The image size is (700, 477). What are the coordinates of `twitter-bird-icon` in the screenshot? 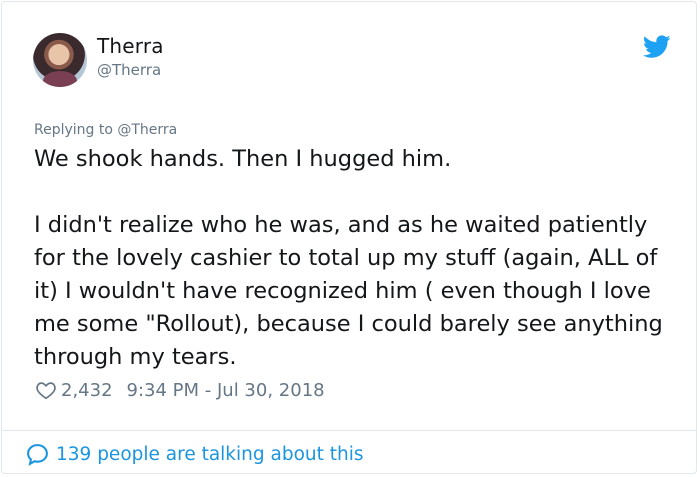 It's located at (657, 47).